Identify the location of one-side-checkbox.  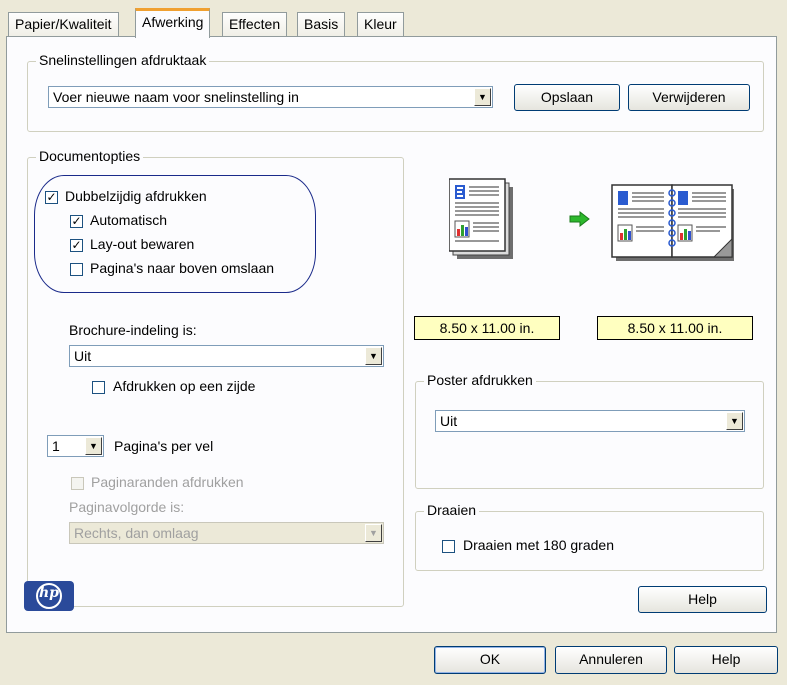
(98, 387).